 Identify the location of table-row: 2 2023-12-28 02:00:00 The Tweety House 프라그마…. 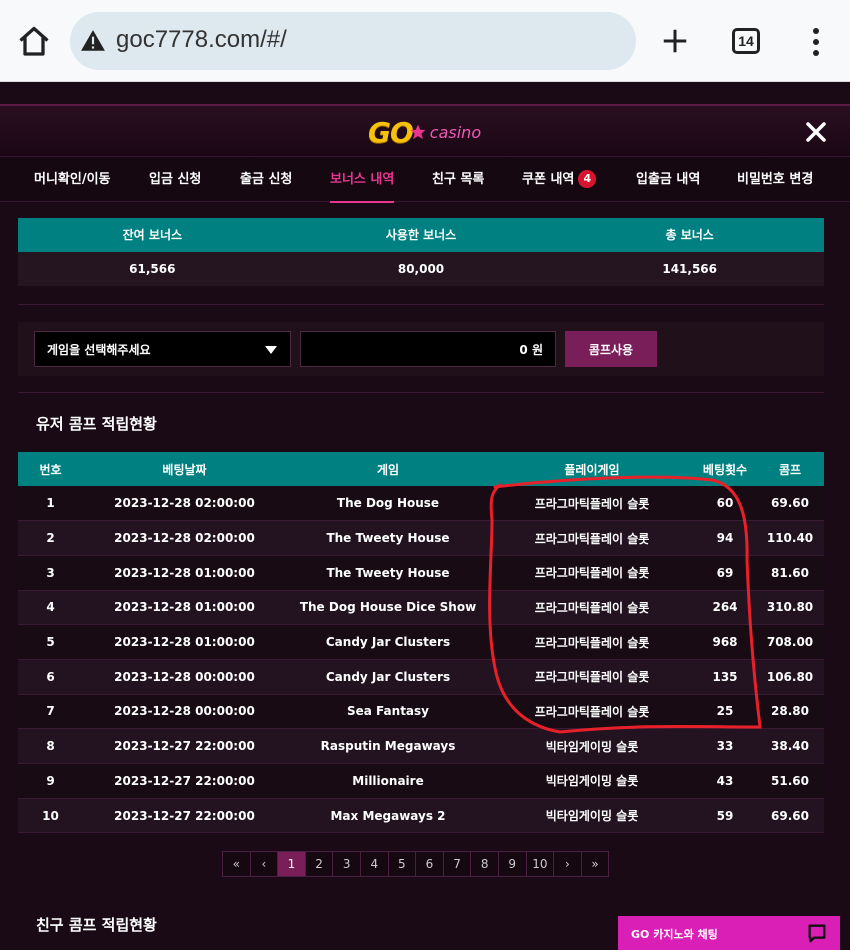
(421, 538).